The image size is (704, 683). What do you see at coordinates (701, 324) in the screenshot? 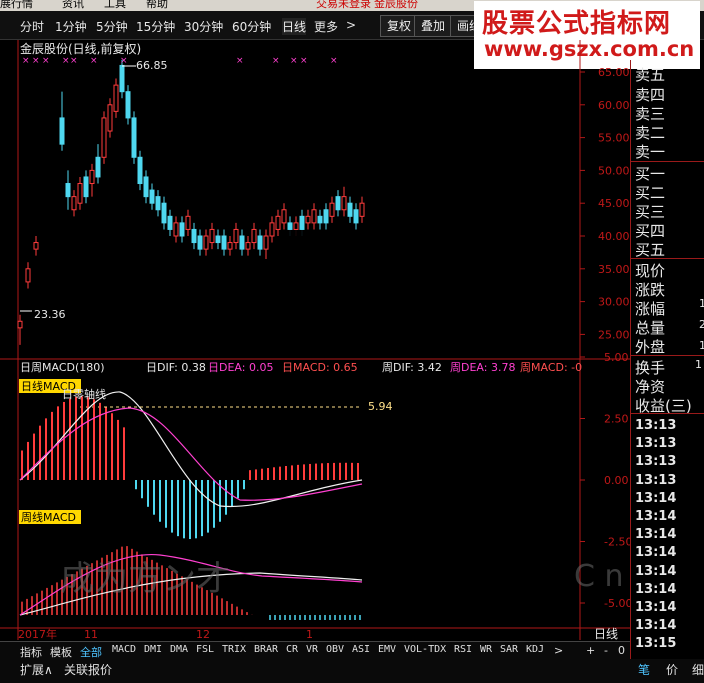
I see `quote-value-2: 2` at bounding box center [701, 324].